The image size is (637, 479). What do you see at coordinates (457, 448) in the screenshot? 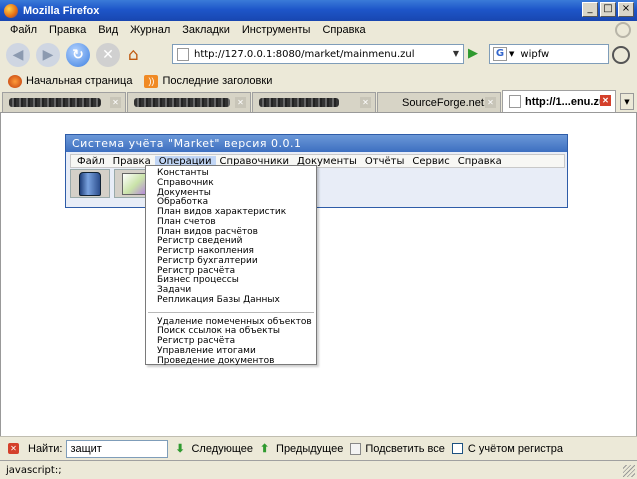
I see `checkbox-icon` at bounding box center [457, 448].